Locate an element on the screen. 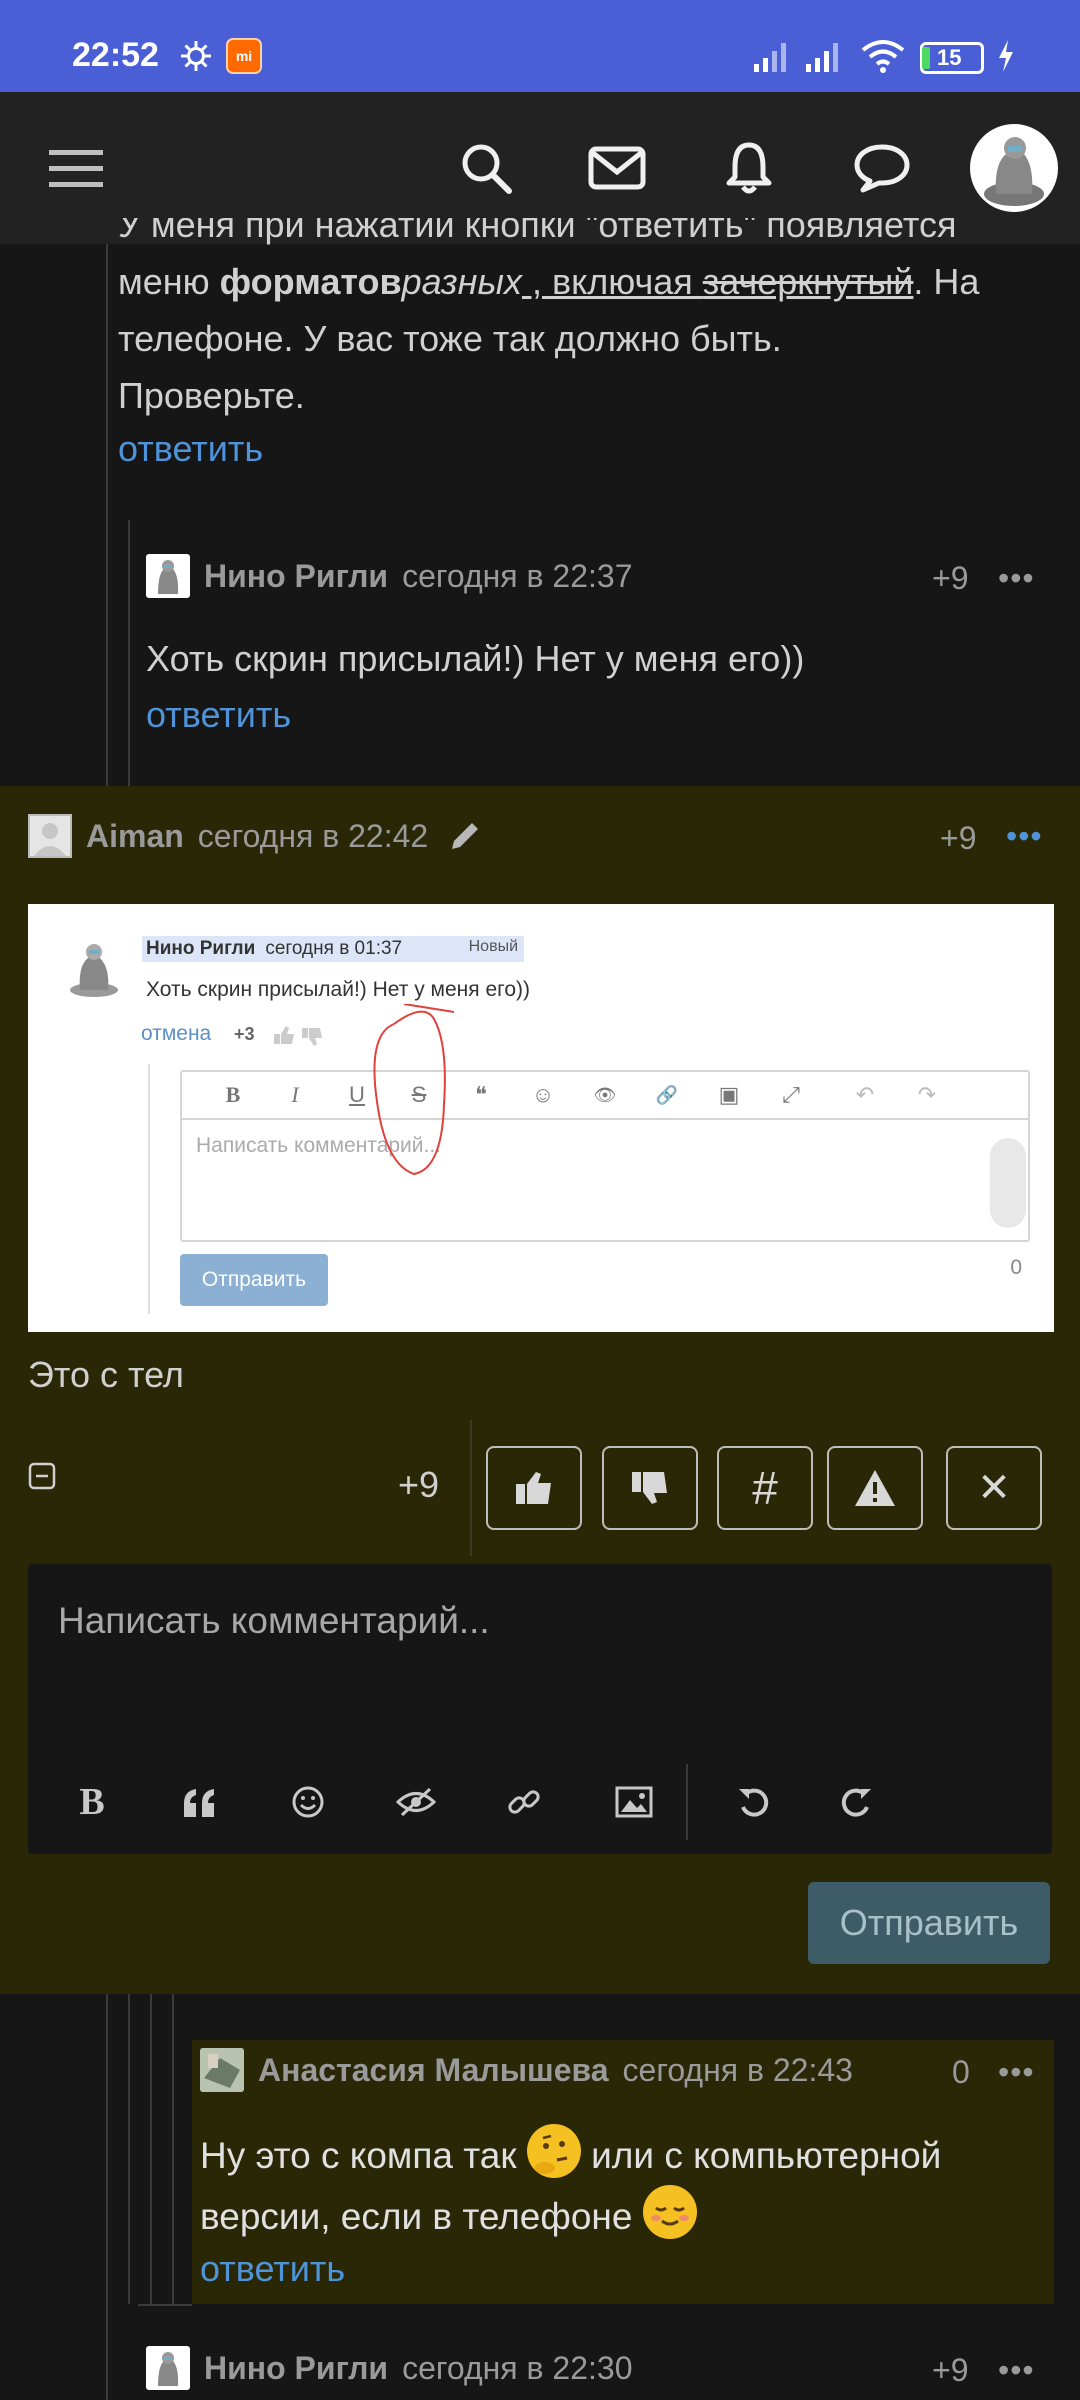 This screenshot has height=2400, width=1080. signal-icon is located at coordinates (770, 57).